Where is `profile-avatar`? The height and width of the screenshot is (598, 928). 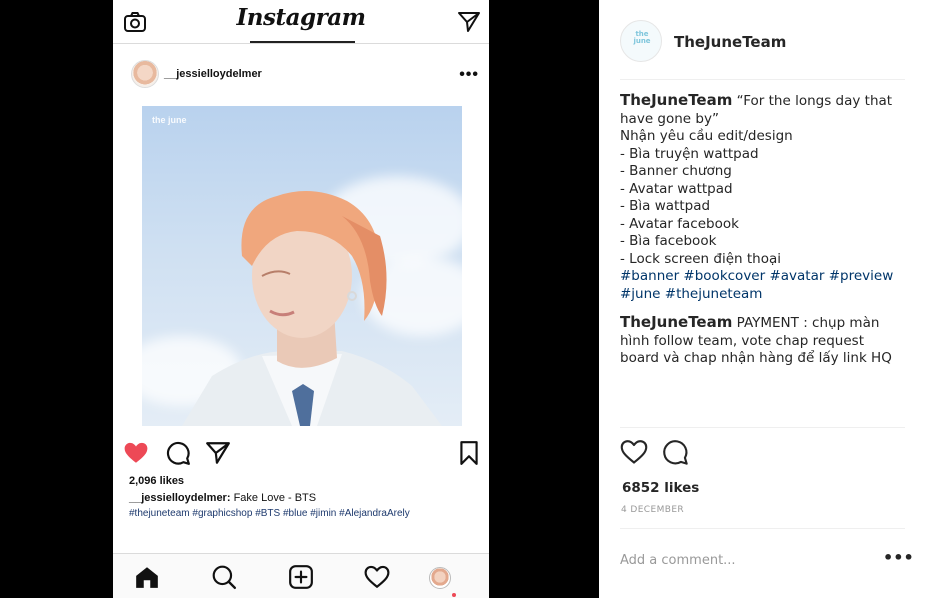 profile-avatar is located at coordinates (440, 578).